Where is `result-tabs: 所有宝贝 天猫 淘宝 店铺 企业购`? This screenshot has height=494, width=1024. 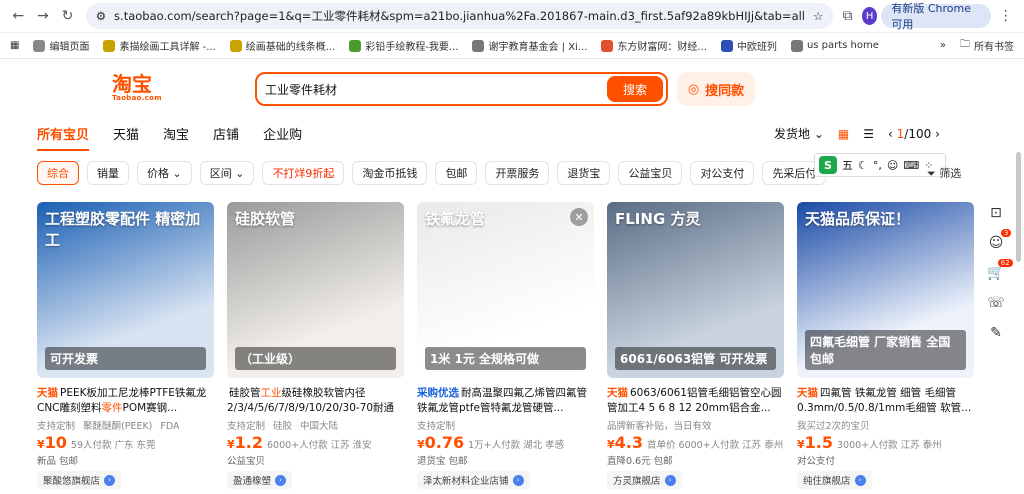 result-tabs: 所有宝贝 天猫 淘宝 店铺 企业购 is located at coordinates (169, 137).